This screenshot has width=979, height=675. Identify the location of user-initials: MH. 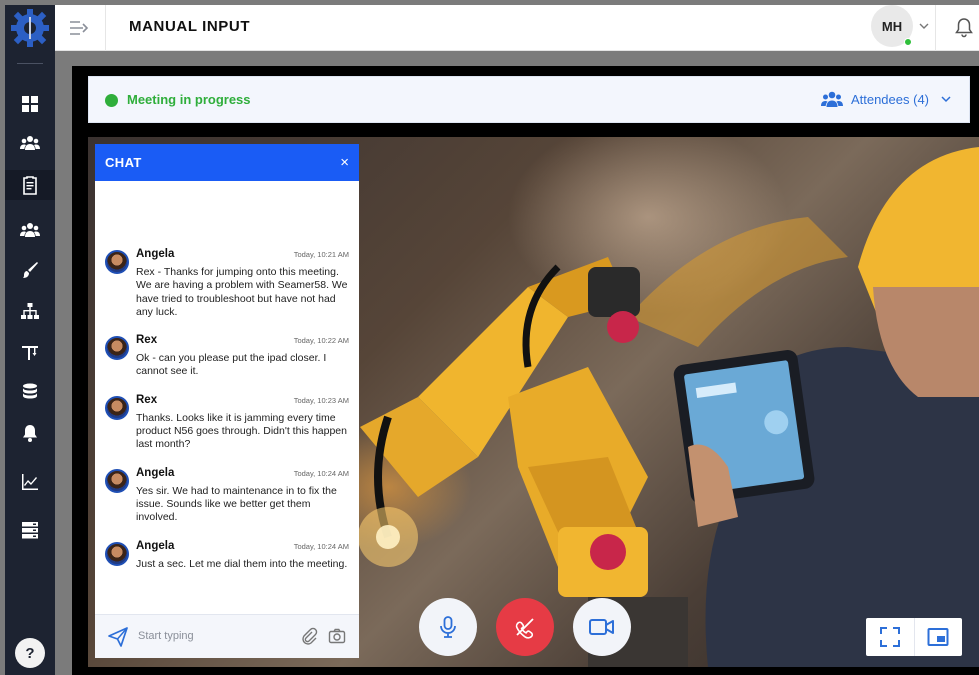
(892, 26).